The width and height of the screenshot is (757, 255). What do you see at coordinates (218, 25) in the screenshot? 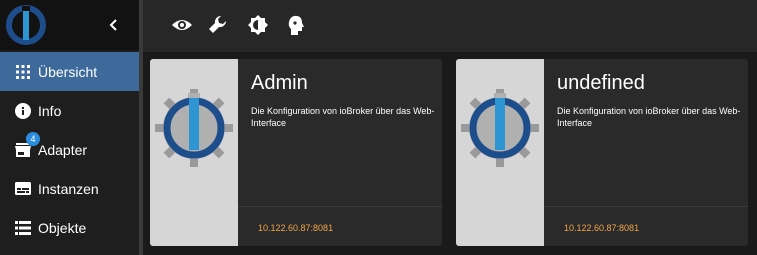
I see `wrench-icon` at bounding box center [218, 25].